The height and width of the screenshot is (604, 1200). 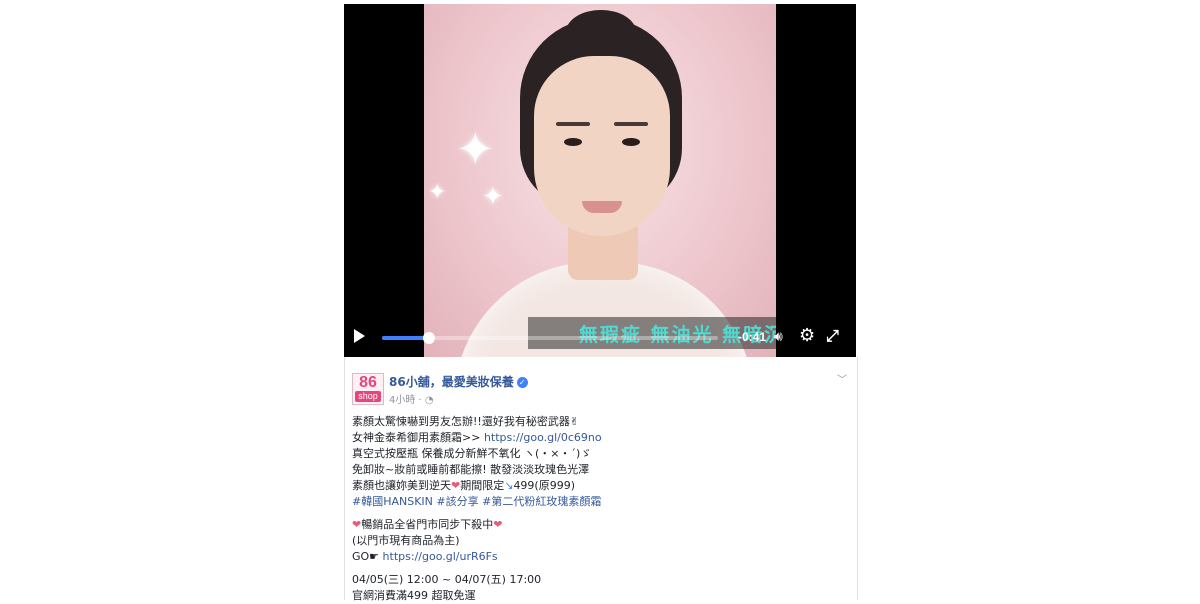 I want to click on video-controls: -0:41 🔊︎ ⚙ ⤢, so click(x=600, y=337).